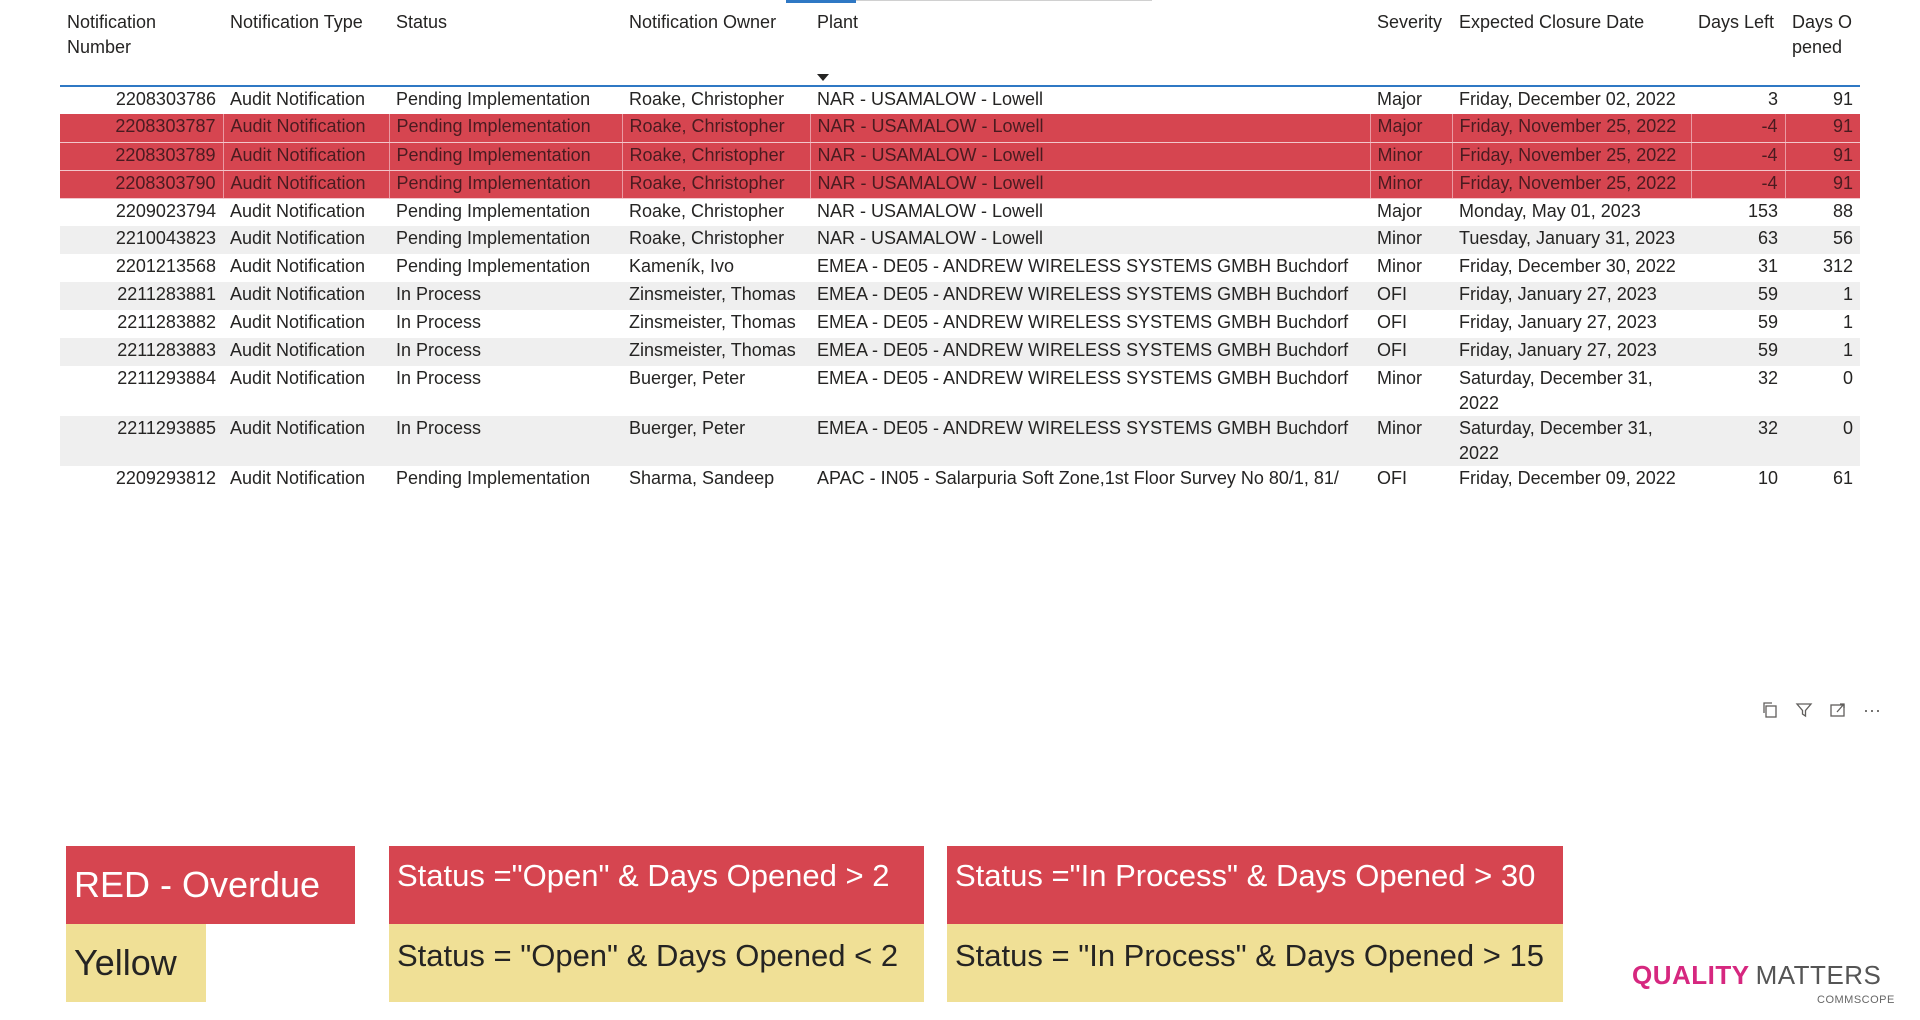 This screenshot has width=1920, height=1020. Describe the element at coordinates (1411, 43) in the screenshot. I see `column-header-severity: Severity` at that location.